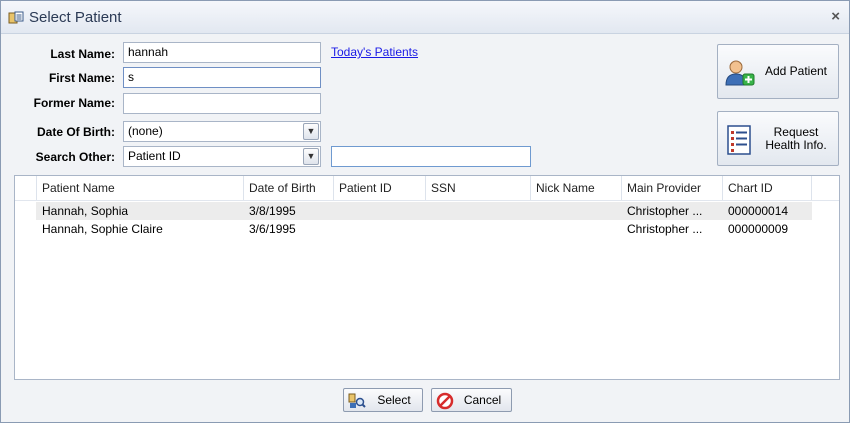 This screenshot has height=423, width=850. I want to click on window-title: Select Patient, so click(75, 17).